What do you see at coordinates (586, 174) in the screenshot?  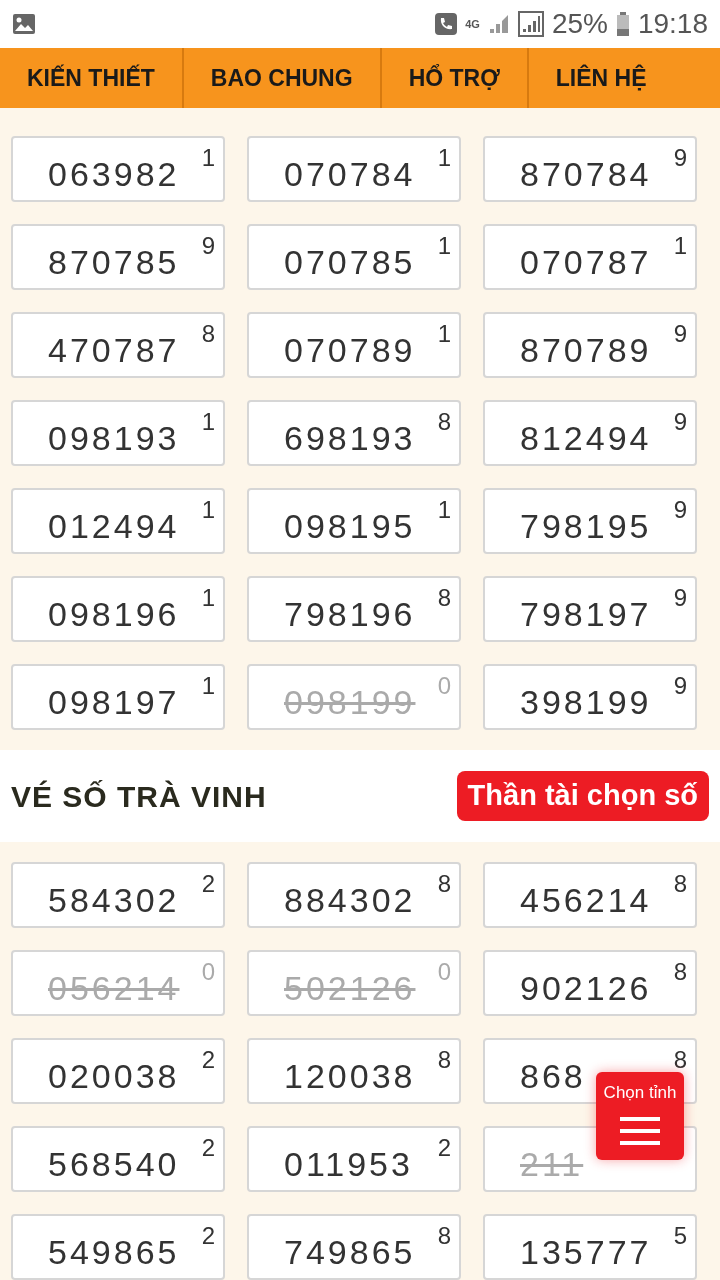 I see `ticket-number: 870784` at bounding box center [586, 174].